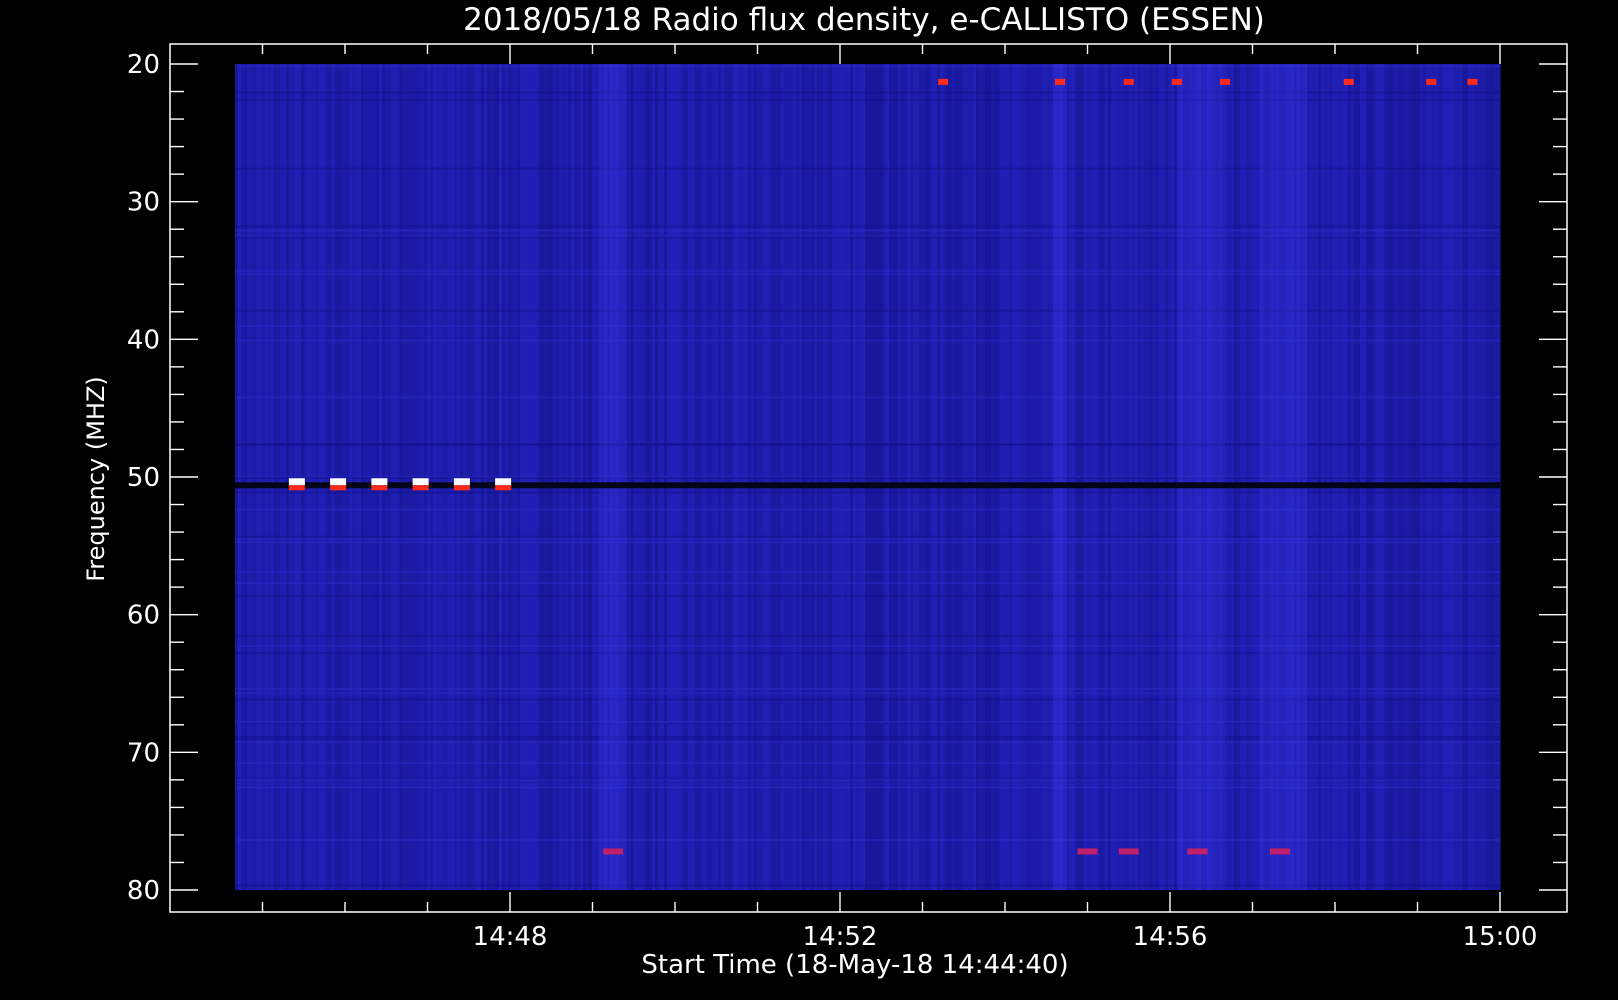  I want to click on x-tick-label: 14:52, so click(840, 937).